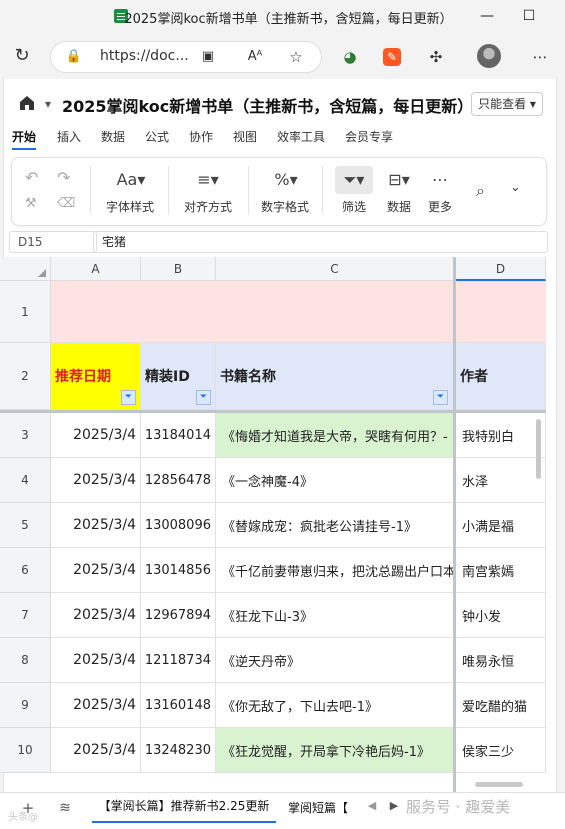 Image resolution: width=565 pixels, height=829 pixels. What do you see at coordinates (178, 660) in the screenshot?
I see `id-cell: 12118734` at bounding box center [178, 660].